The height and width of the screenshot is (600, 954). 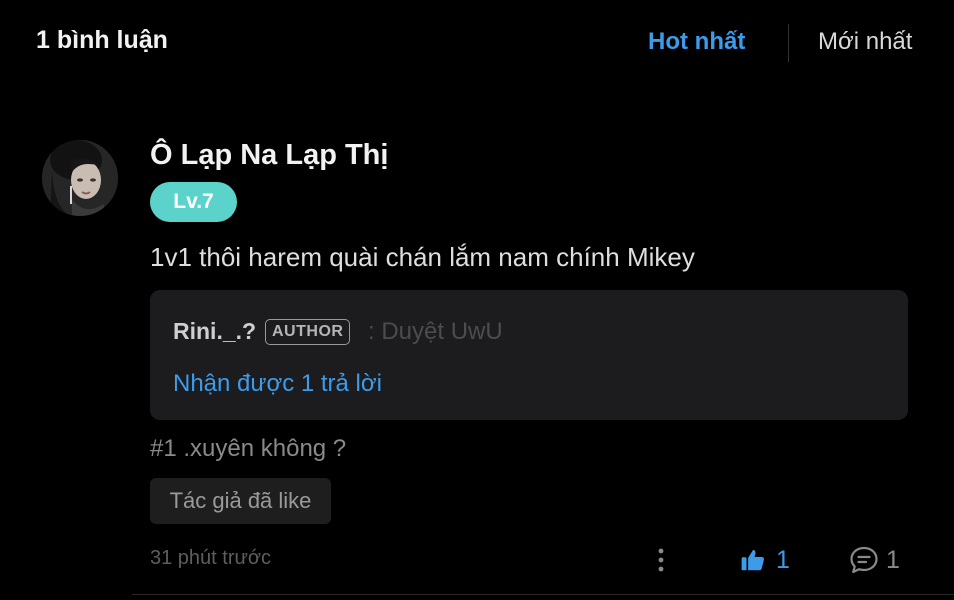 What do you see at coordinates (543, 594) in the screenshot?
I see `bottom-divider` at bounding box center [543, 594].